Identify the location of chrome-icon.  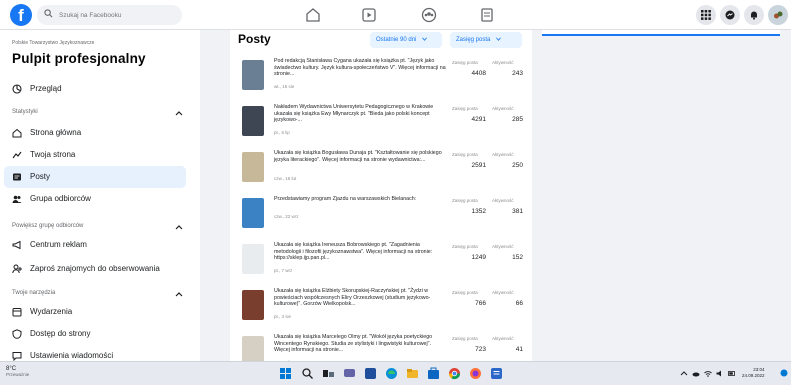
(454, 373).